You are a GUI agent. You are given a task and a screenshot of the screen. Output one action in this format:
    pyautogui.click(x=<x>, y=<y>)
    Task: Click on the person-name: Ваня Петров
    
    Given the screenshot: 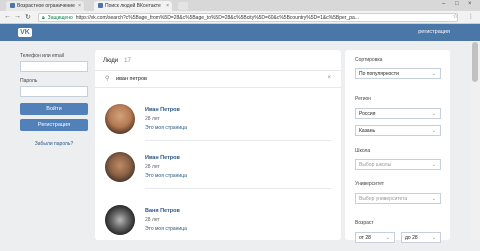 What is the action you would take?
    pyautogui.click(x=162, y=211)
    